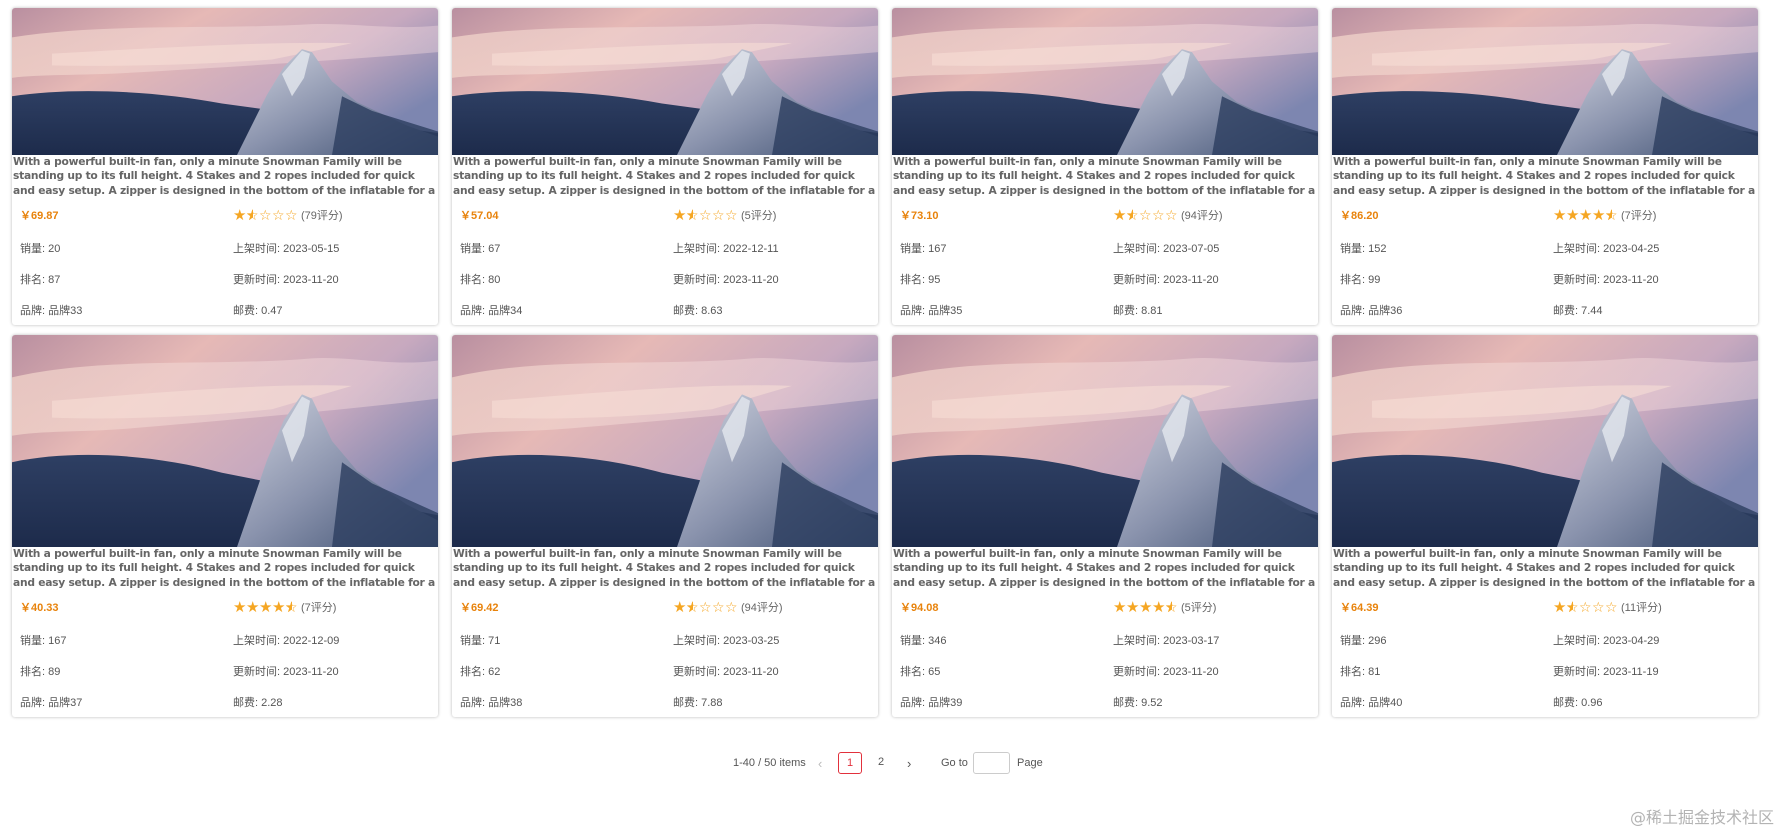  I want to click on shipping-fee: 邮费: 0.47, so click(258, 310).